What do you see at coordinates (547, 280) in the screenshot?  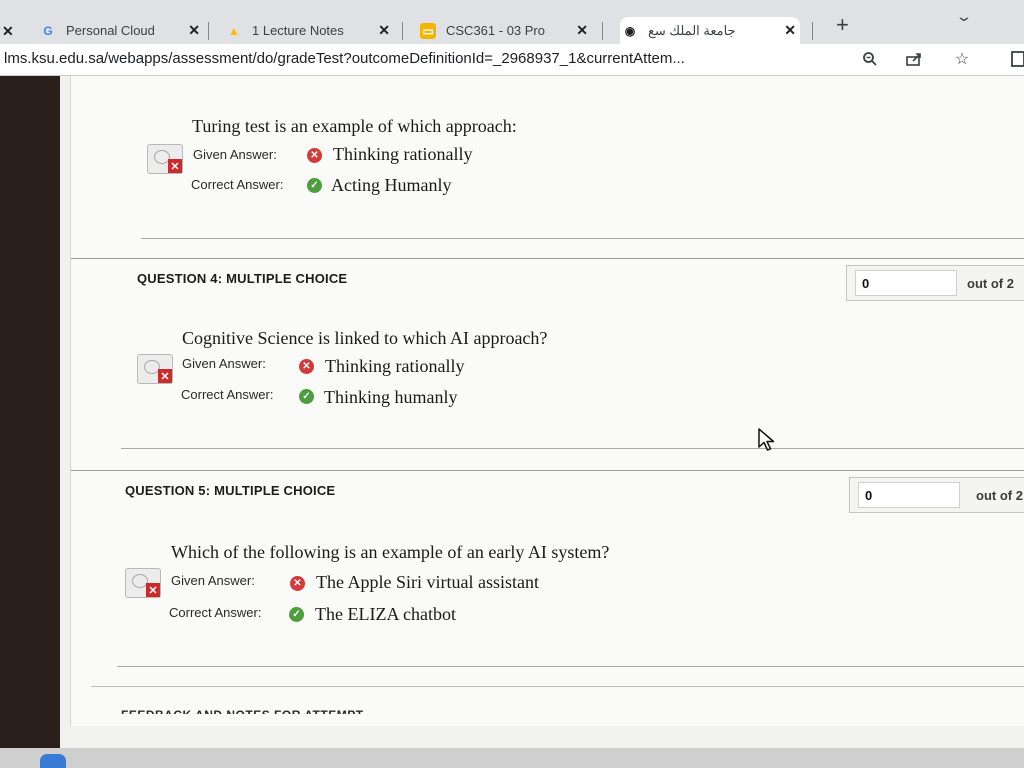 I see `question-header: QUESTION 4: MULTIPLE CHOICE 0 out of 2` at bounding box center [547, 280].